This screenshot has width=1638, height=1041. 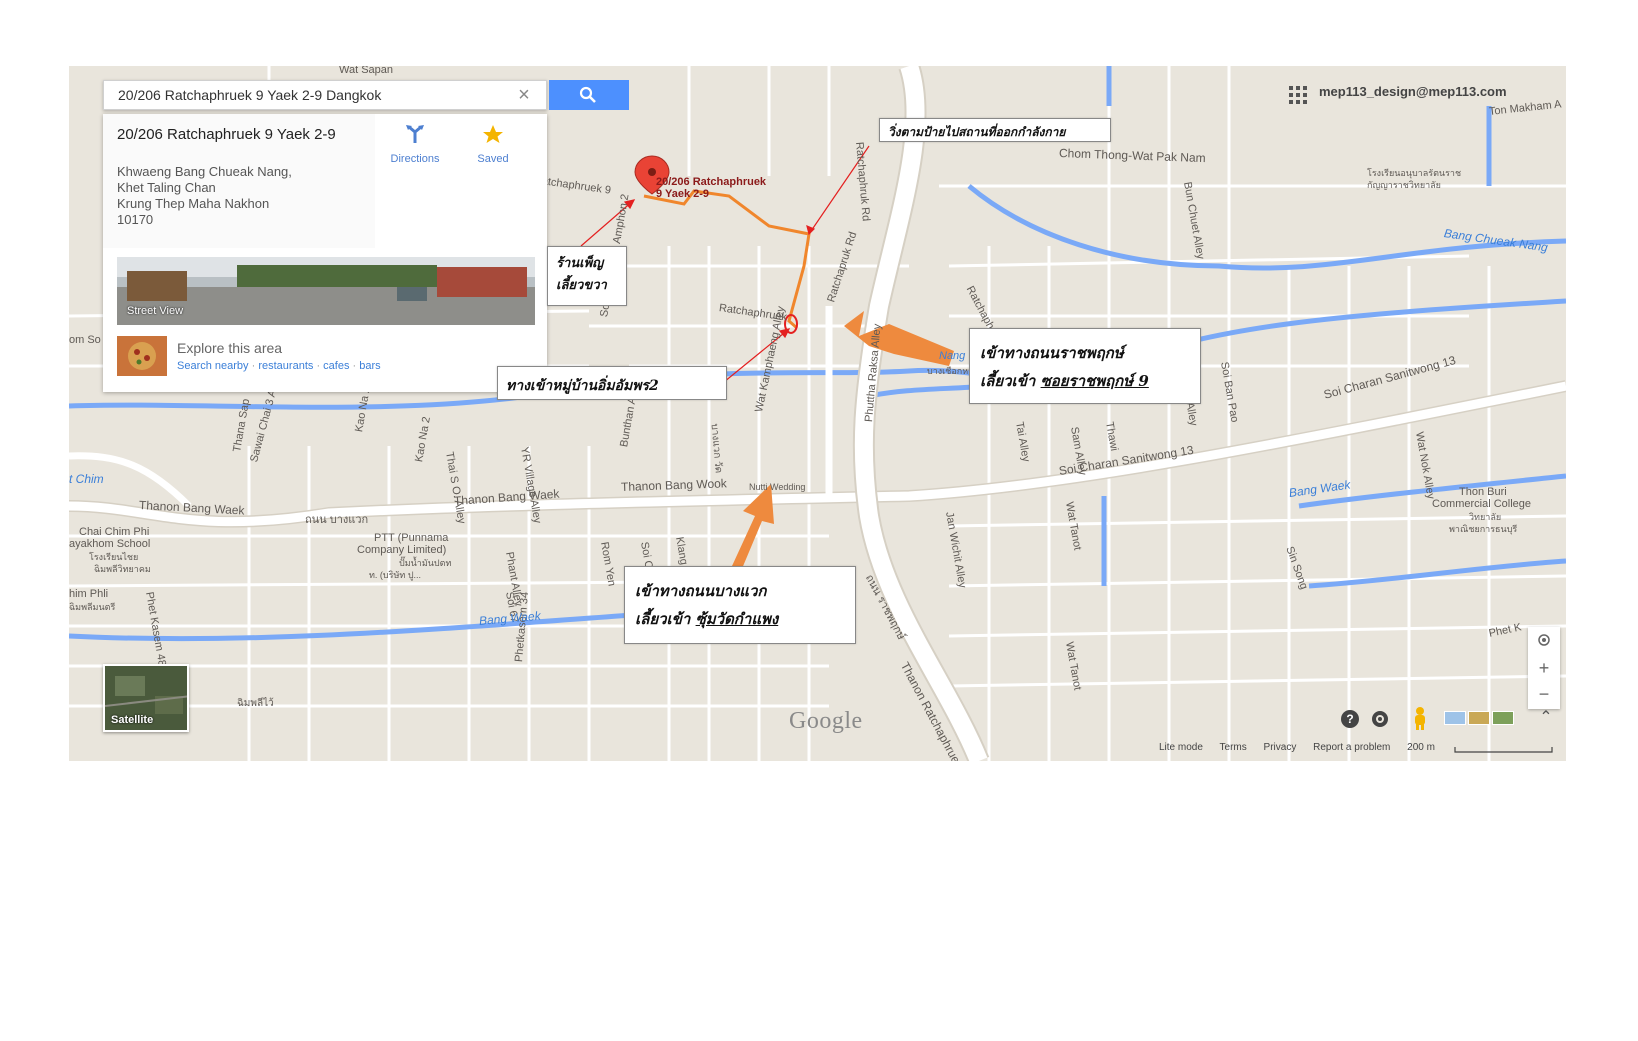 What do you see at coordinates (1544, 694) in the screenshot?
I see `zoom-out-button: −` at bounding box center [1544, 694].